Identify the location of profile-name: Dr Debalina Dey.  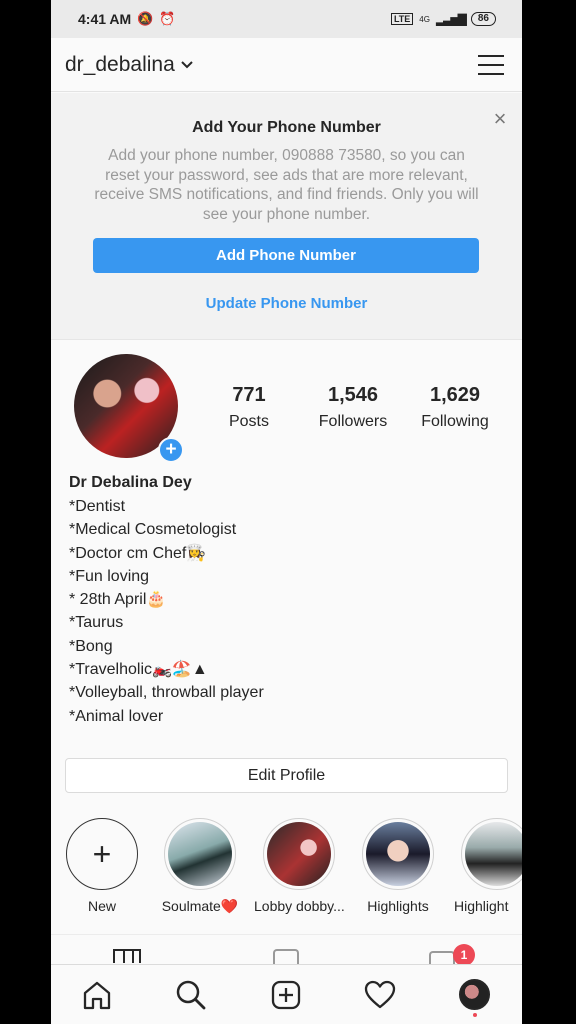
(130, 482).